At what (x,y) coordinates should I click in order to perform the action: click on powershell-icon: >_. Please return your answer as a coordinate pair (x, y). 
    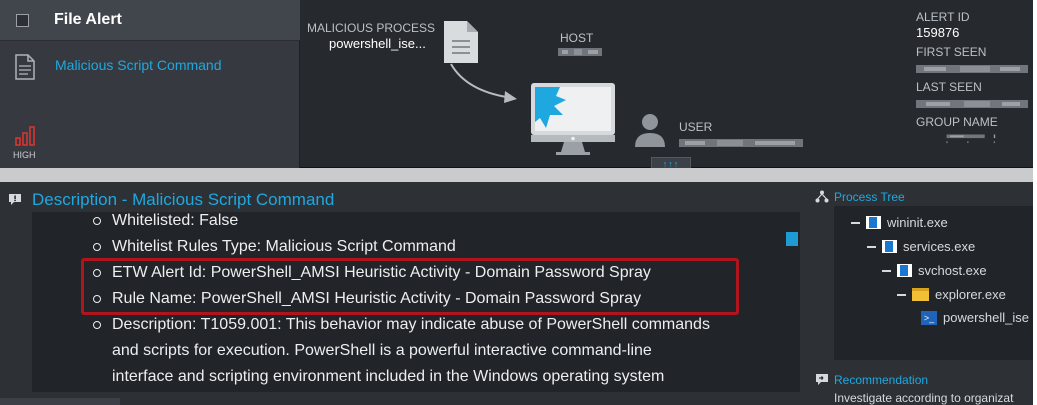
    Looking at the image, I should click on (929, 317).